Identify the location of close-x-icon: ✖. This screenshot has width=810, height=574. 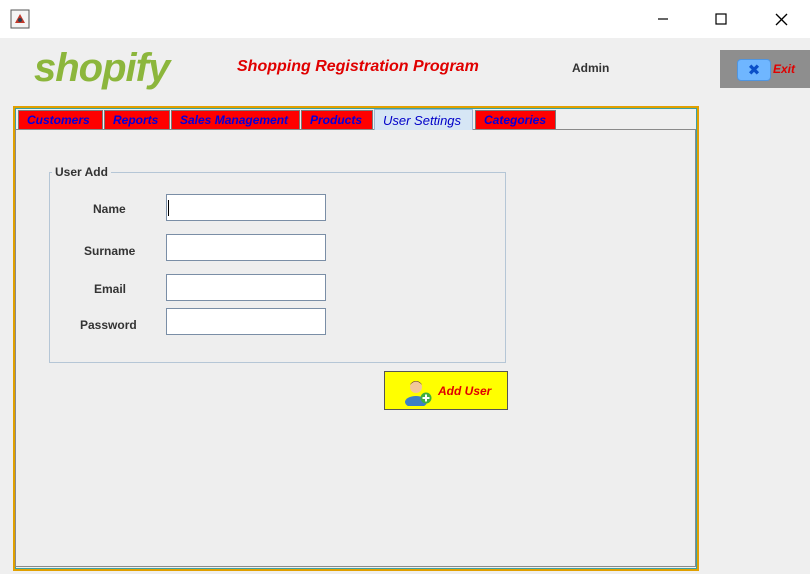
(754, 70).